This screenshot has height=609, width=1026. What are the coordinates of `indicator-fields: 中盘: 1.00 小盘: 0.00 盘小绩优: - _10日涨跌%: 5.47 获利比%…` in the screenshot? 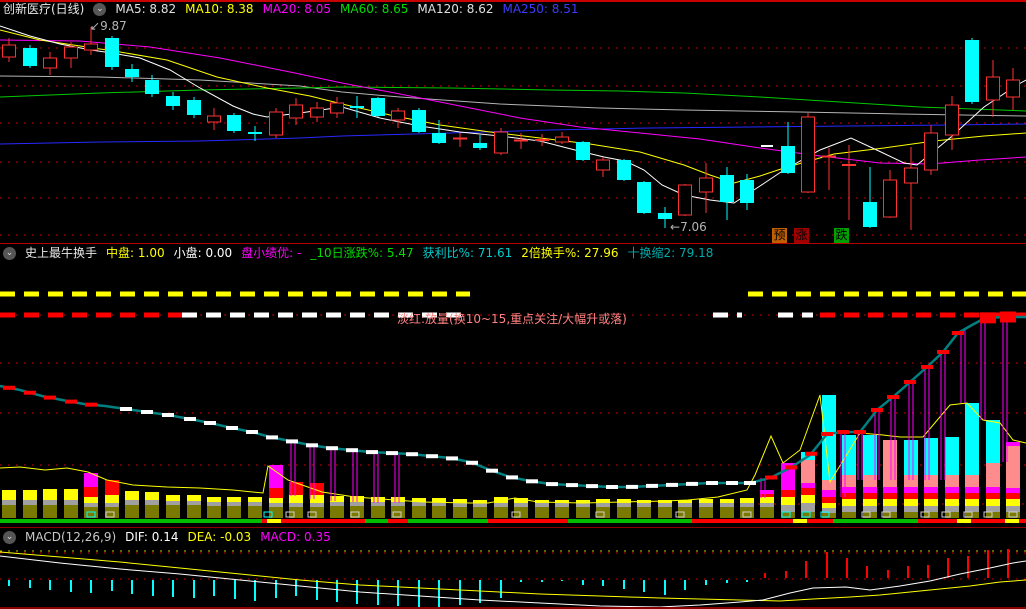 It's located at (409, 253).